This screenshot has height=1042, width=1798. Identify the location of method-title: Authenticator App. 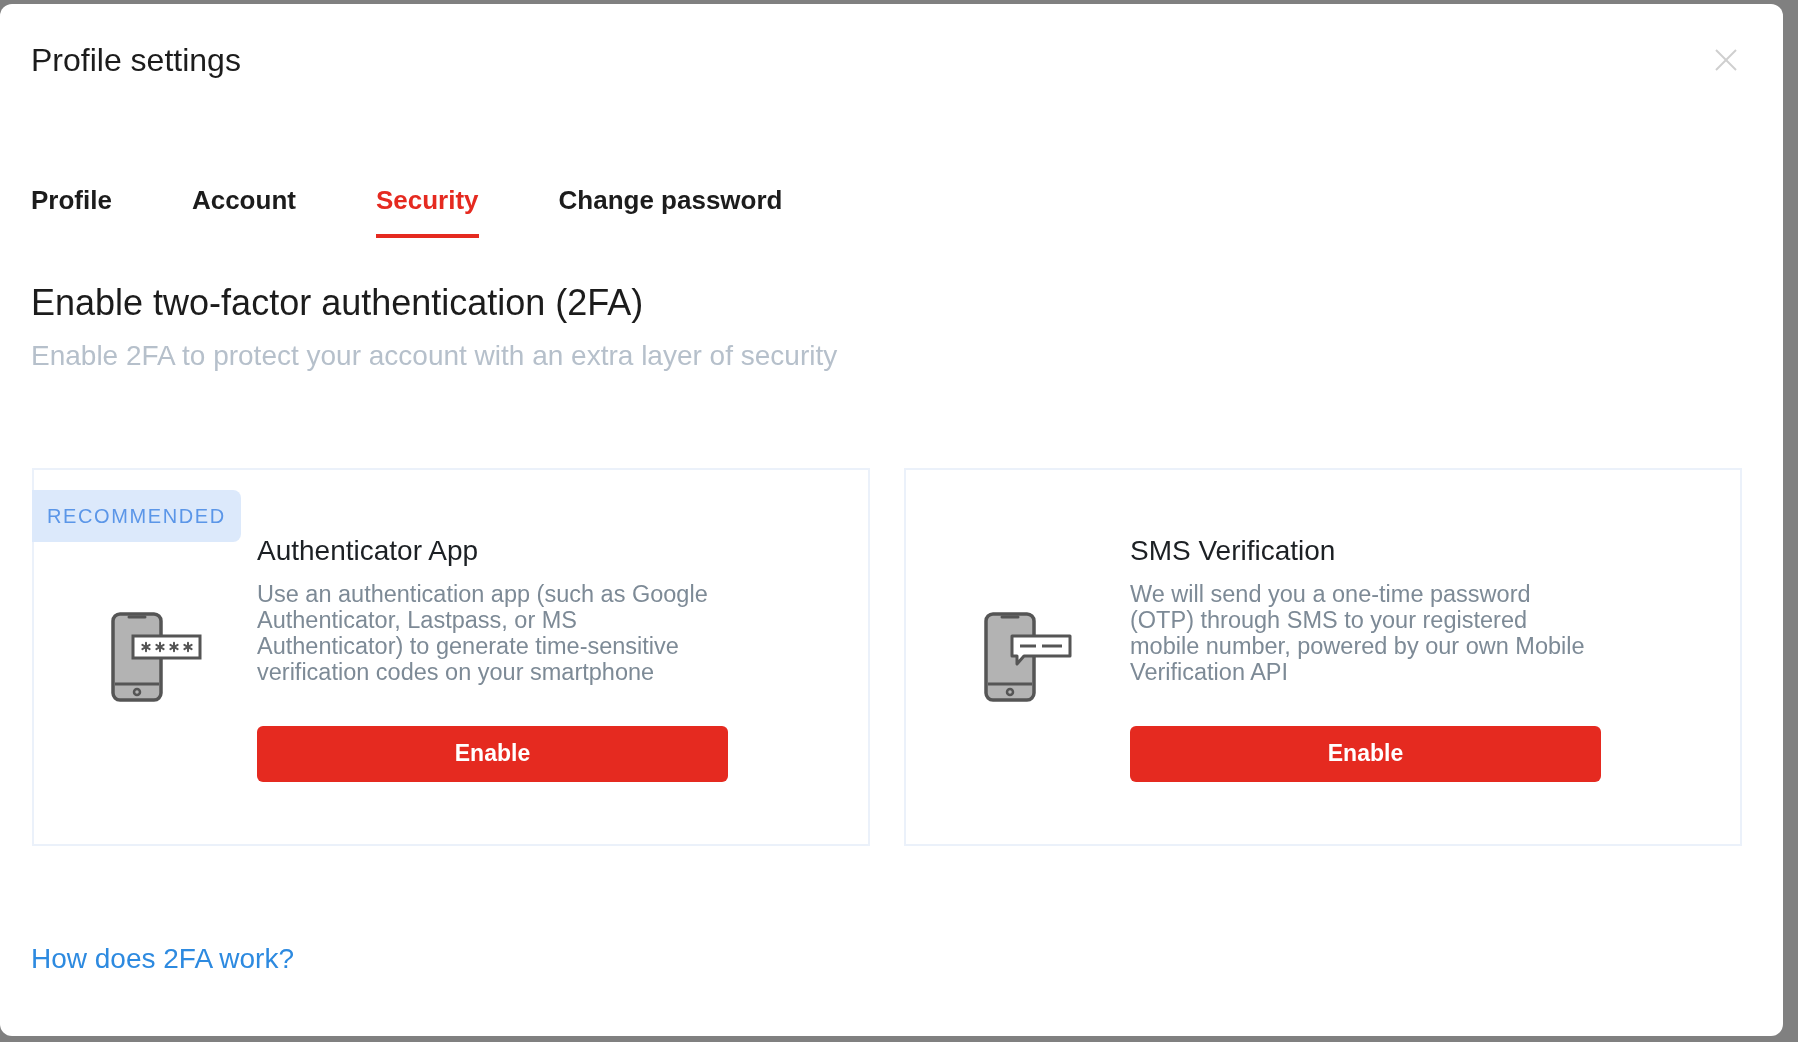
(368, 550).